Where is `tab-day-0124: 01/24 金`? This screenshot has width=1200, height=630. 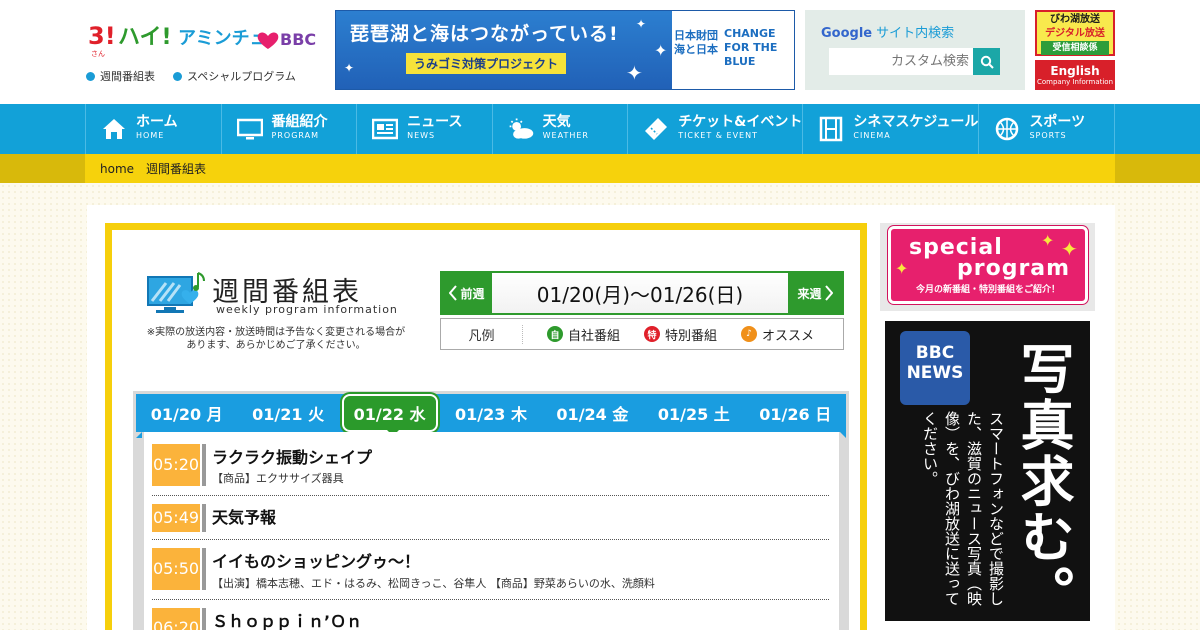
tab-day-0124: 01/24 金 is located at coordinates (592, 413).